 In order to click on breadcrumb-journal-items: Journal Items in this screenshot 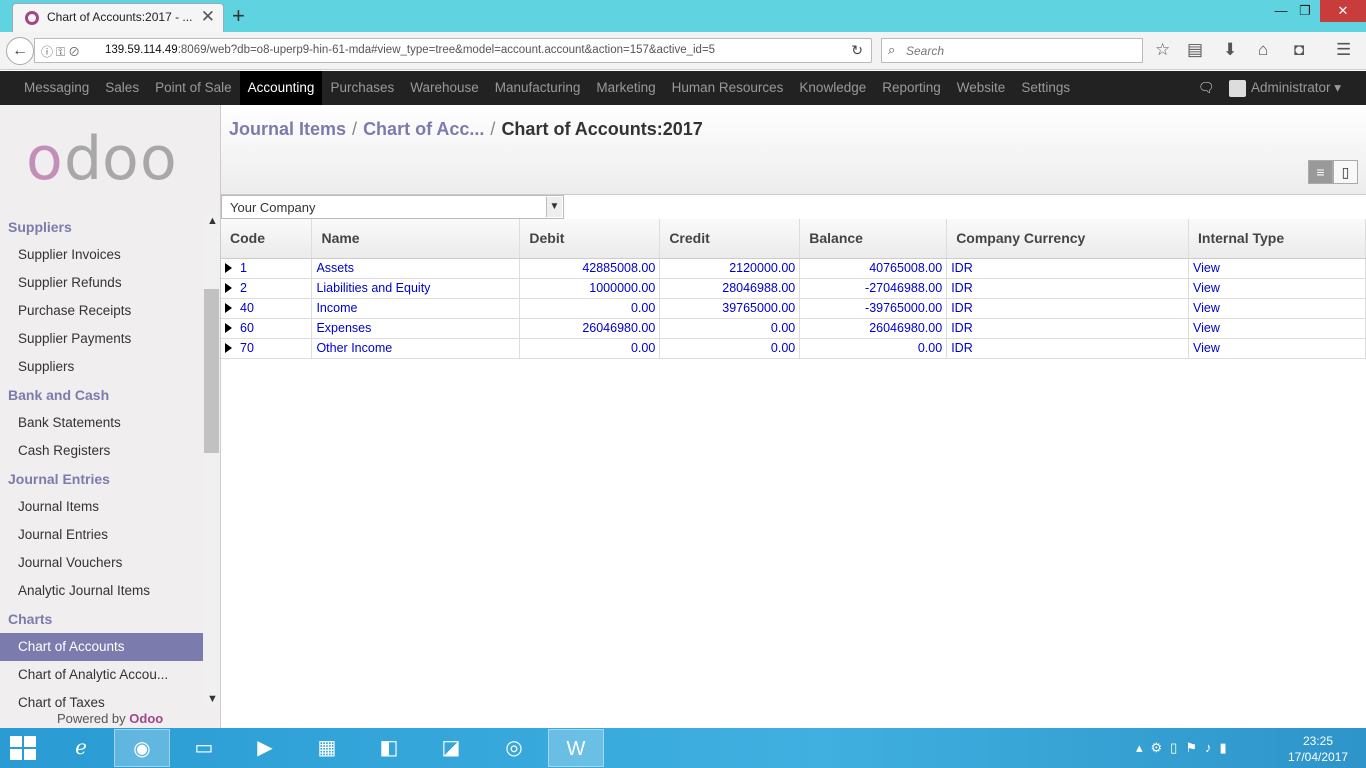, I will do `click(287, 129)`.